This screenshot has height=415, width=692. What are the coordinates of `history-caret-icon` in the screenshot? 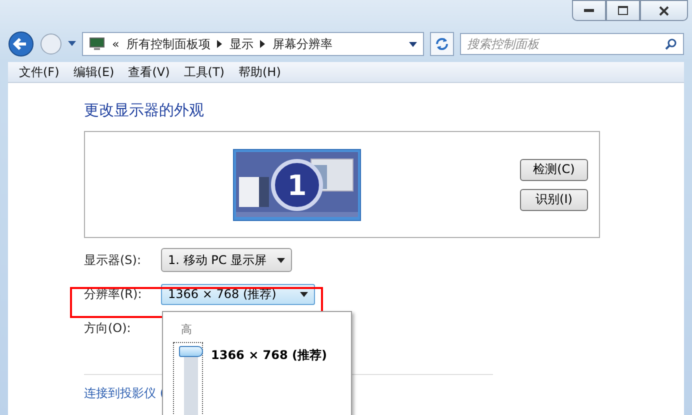 It's located at (72, 44).